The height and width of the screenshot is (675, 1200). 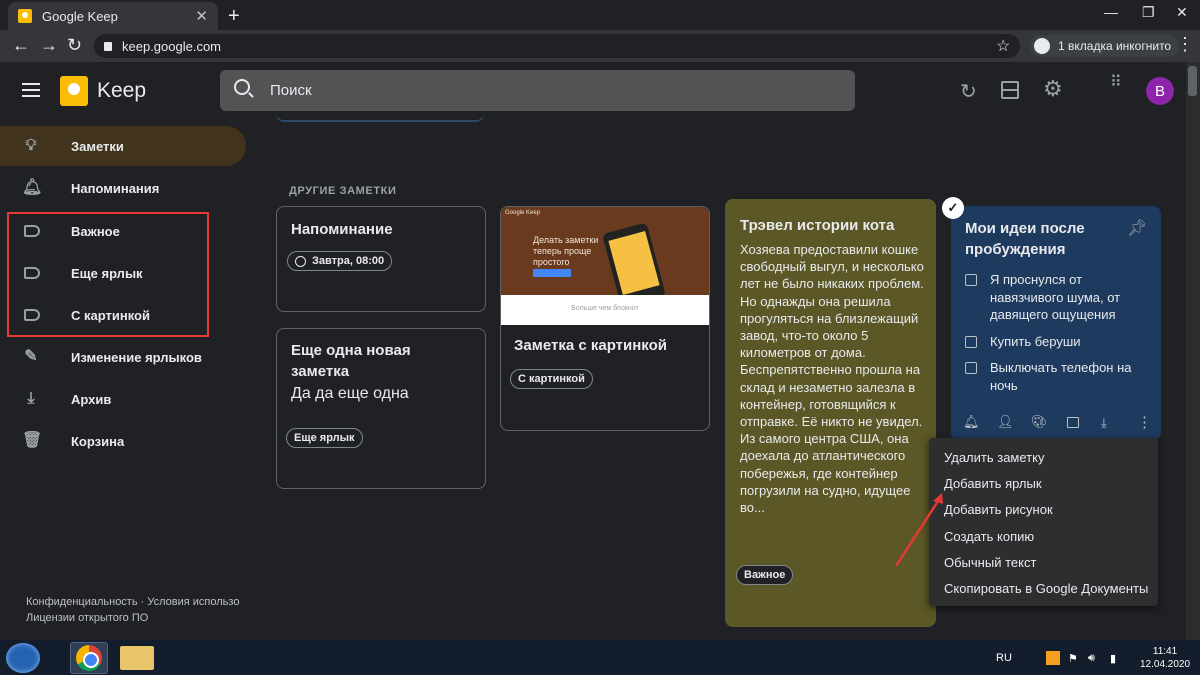 I want to click on note-title: Напоминание, so click(x=342, y=229).